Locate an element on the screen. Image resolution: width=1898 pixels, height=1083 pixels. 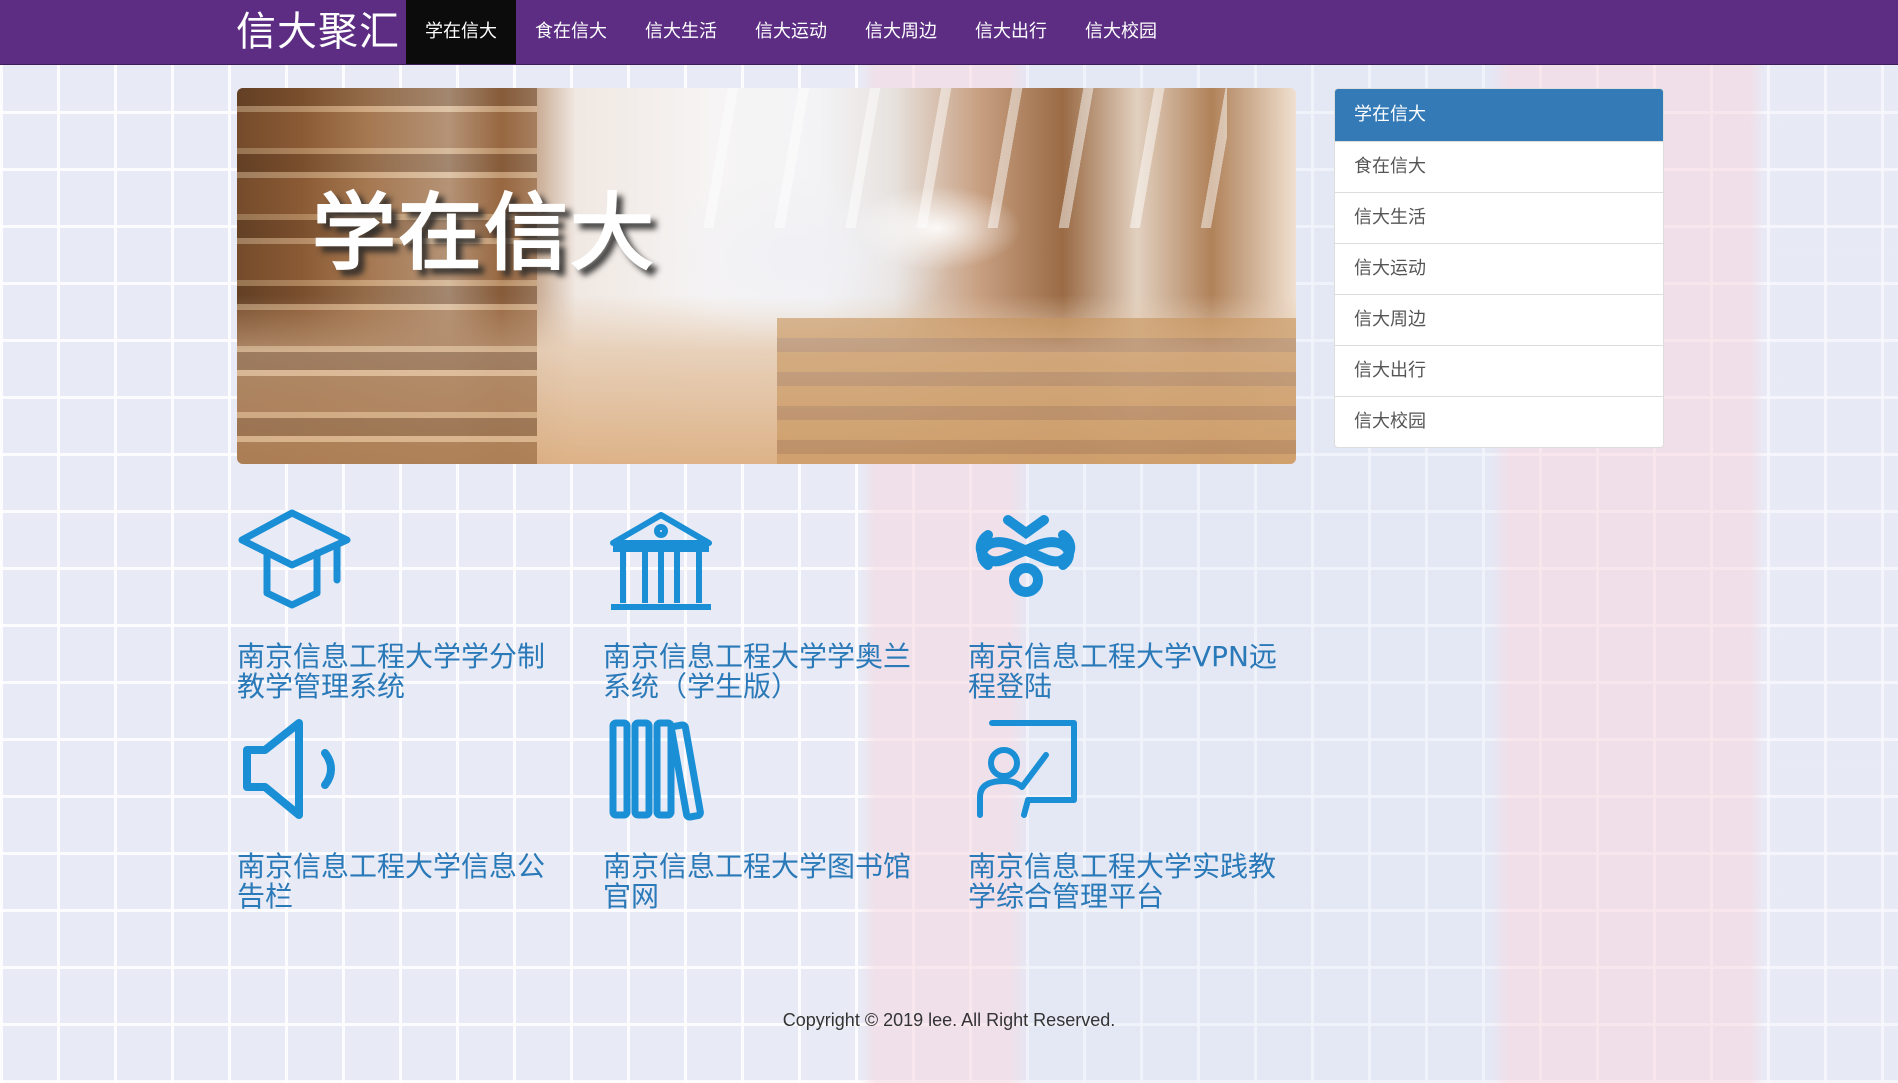
hero-ceiling-lights-decoration is located at coordinates (947, 158).